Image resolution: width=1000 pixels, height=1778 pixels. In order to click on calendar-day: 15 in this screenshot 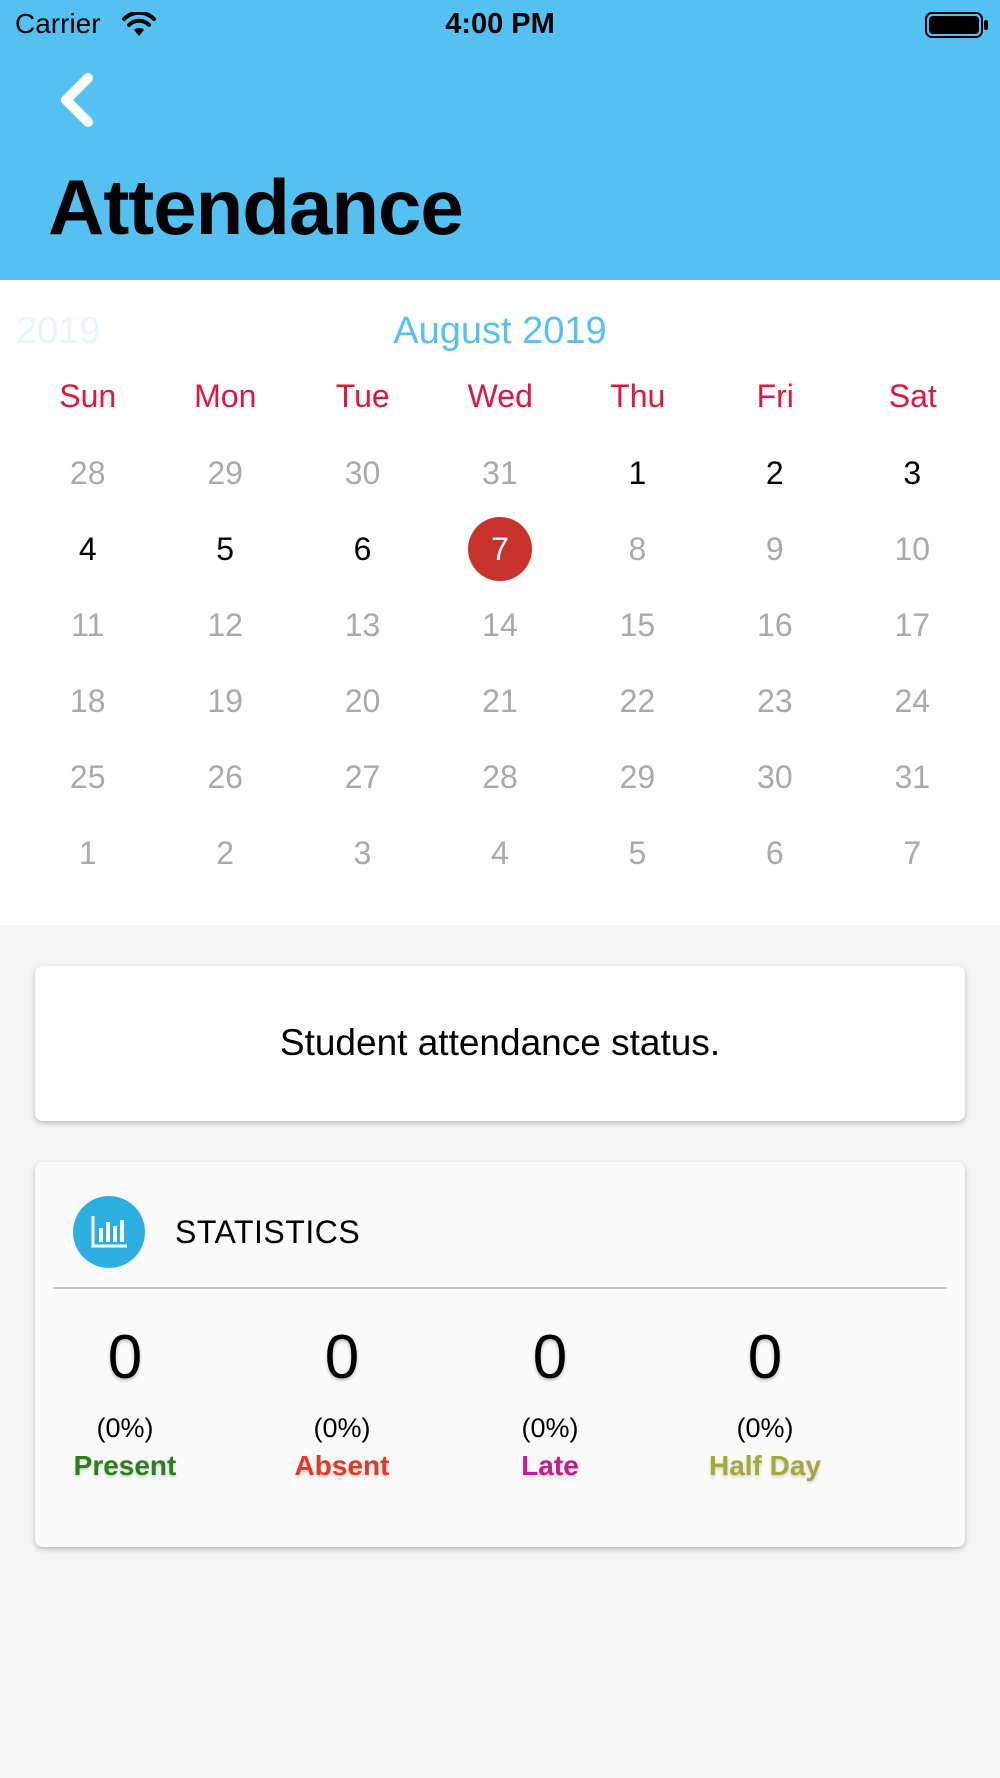, I will do `click(637, 625)`.